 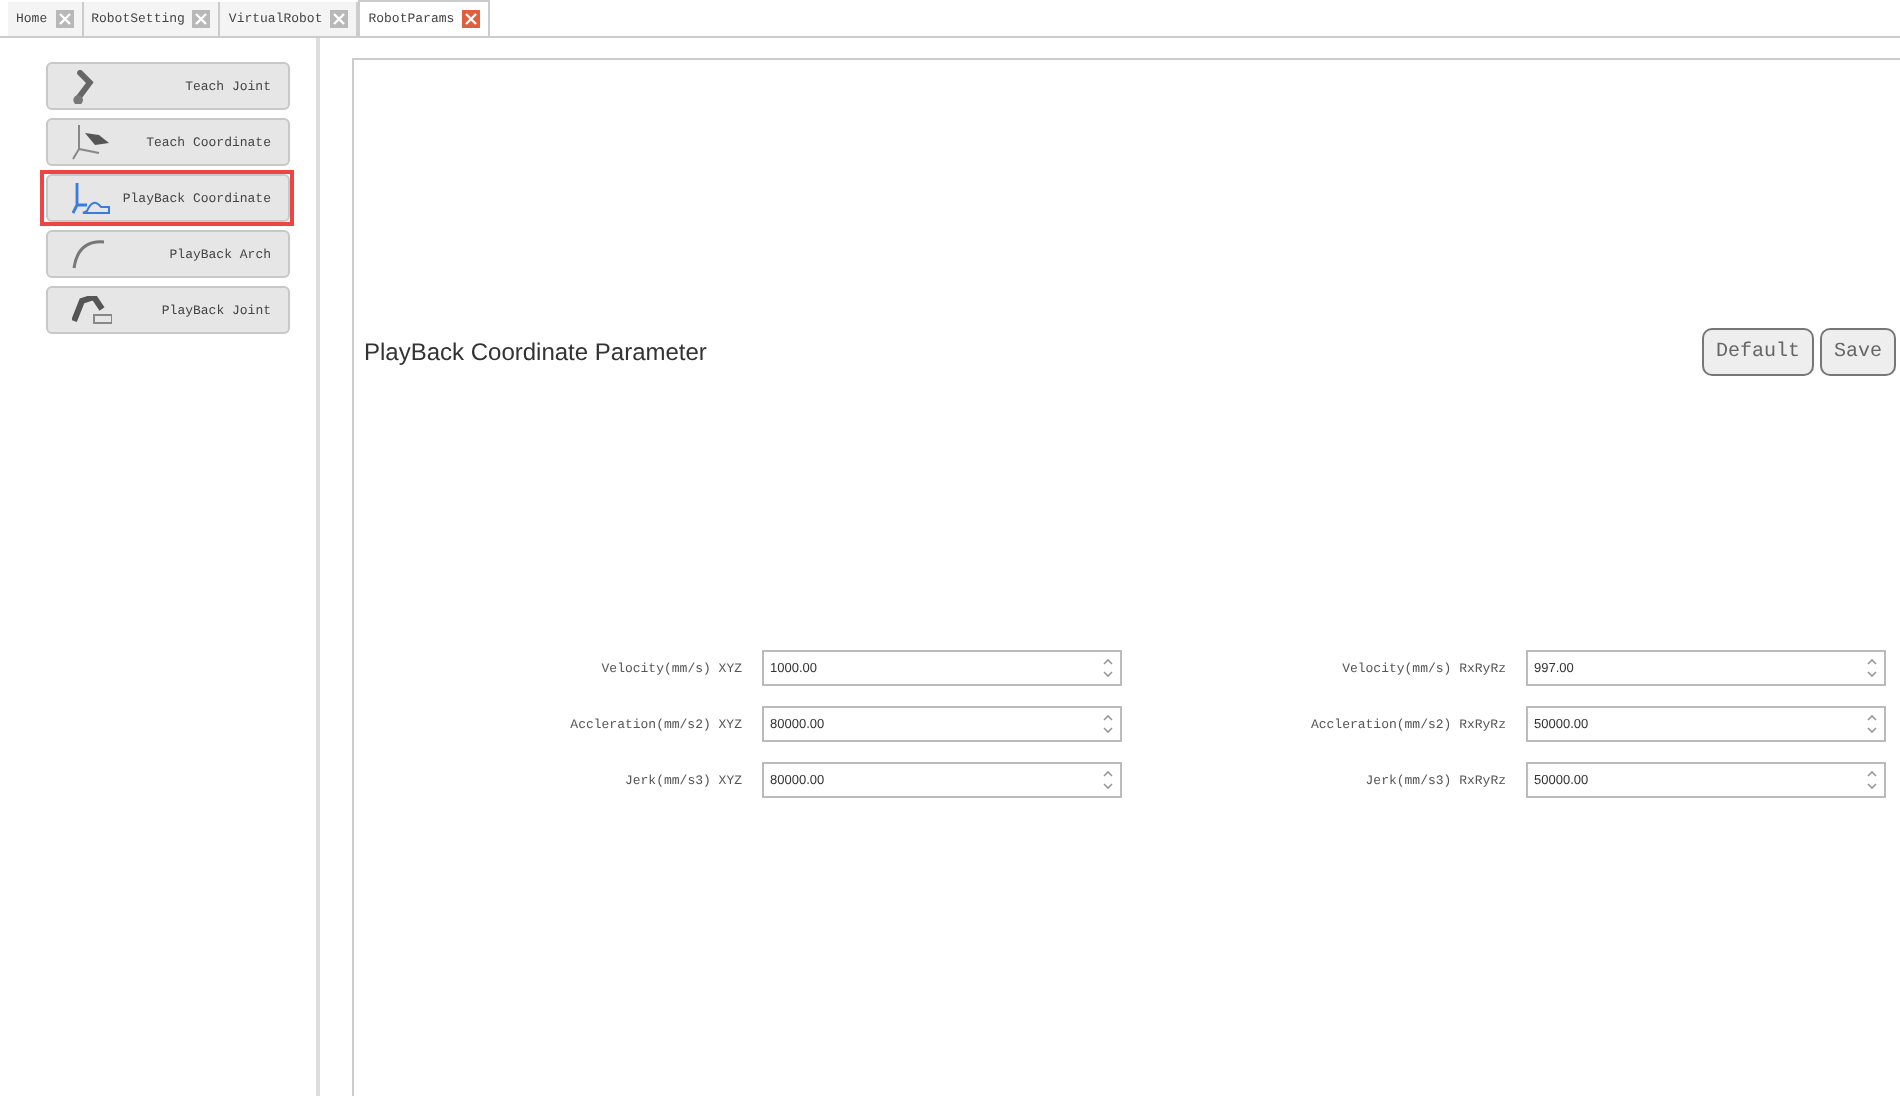 What do you see at coordinates (1757, 352) in the screenshot?
I see `panel-button: Default` at bounding box center [1757, 352].